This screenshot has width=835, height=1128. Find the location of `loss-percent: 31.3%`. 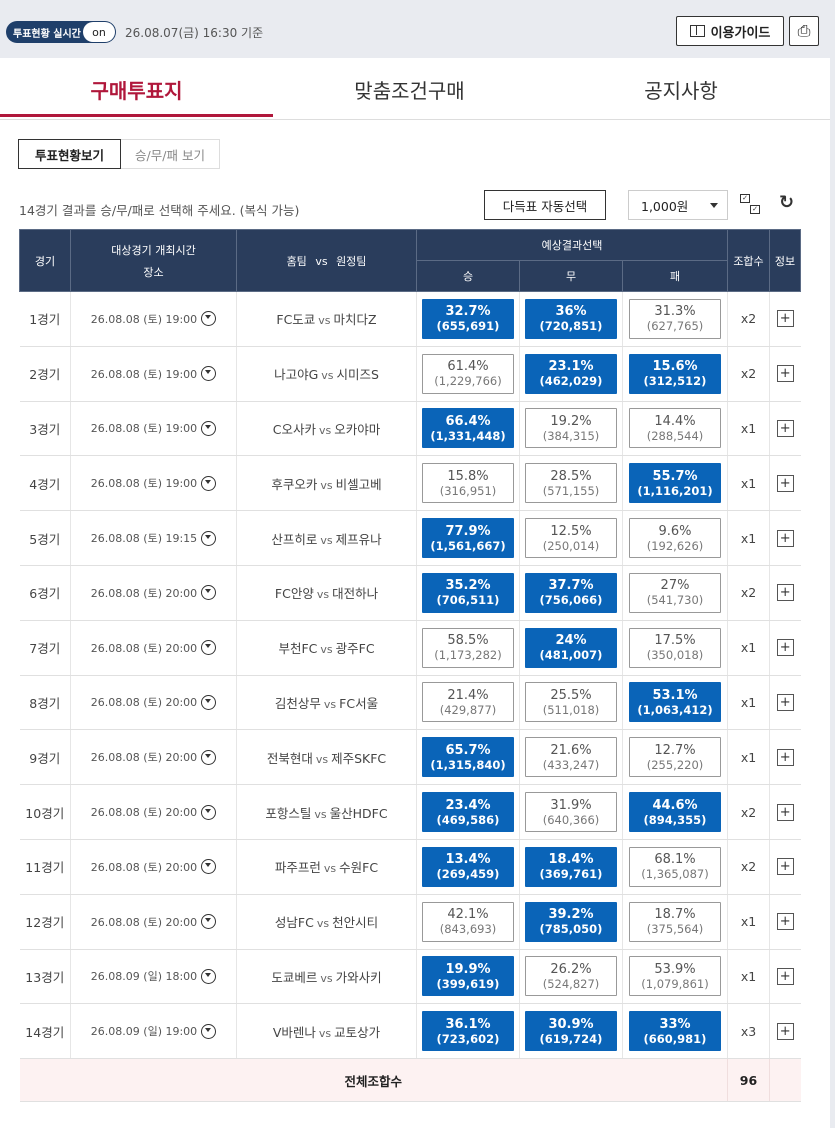

loss-percent: 31.3% is located at coordinates (675, 312).